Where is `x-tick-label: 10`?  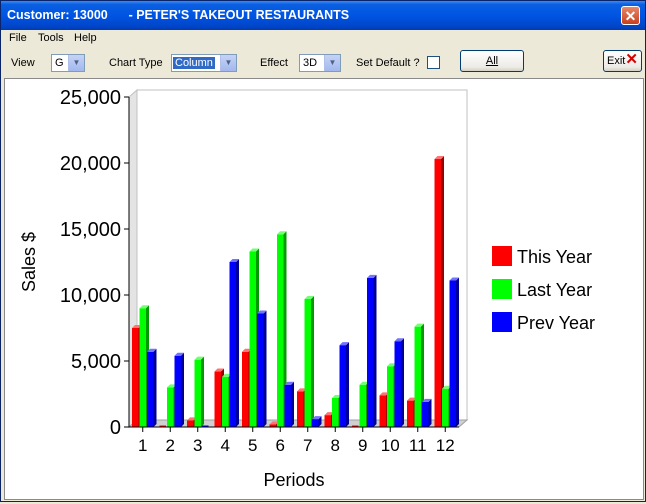
x-tick-label: 10 is located at coordinates (390, 445).